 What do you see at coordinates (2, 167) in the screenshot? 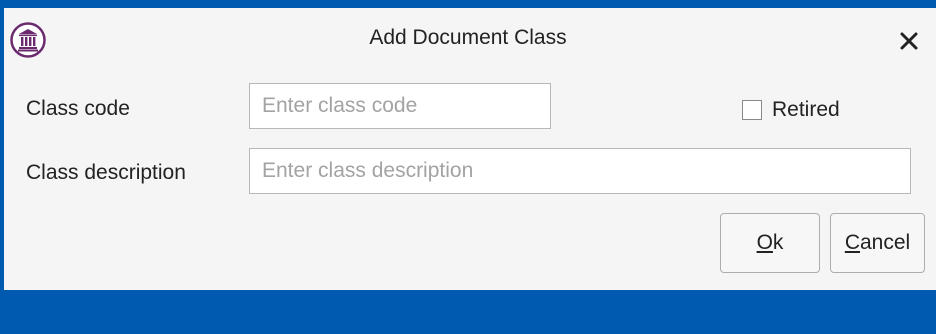
I see `window-left-border` at bounding box center [2, 167].